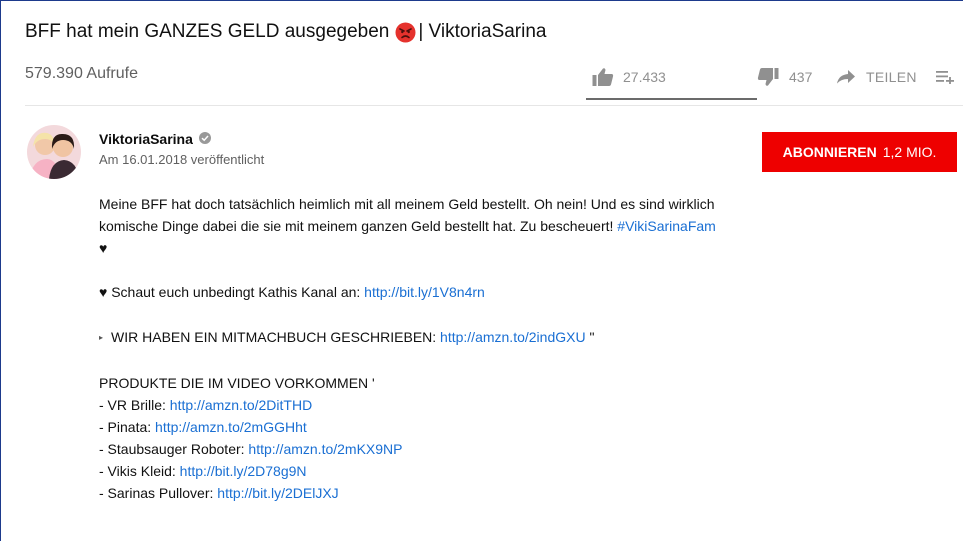  What do you see at coordinates (277, 493) in the screenshot?
I see `product-link: http://bit.ly/2DElJXJ` at bounding box center [277, 493].